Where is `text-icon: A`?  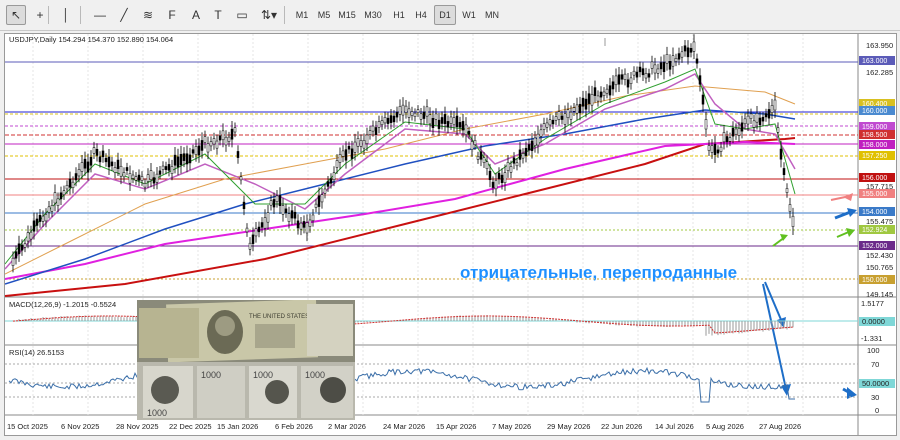 text-icon: A is located at coordinates (196, 15).